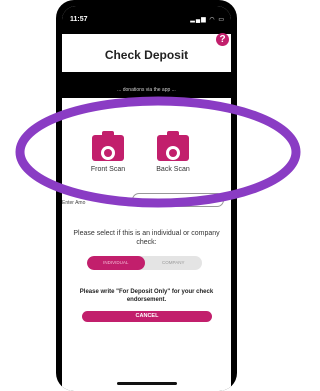 This screenshot has width=320, height=391. I want to click on individual-option: INDIVIDUAL, so click(116, 263).